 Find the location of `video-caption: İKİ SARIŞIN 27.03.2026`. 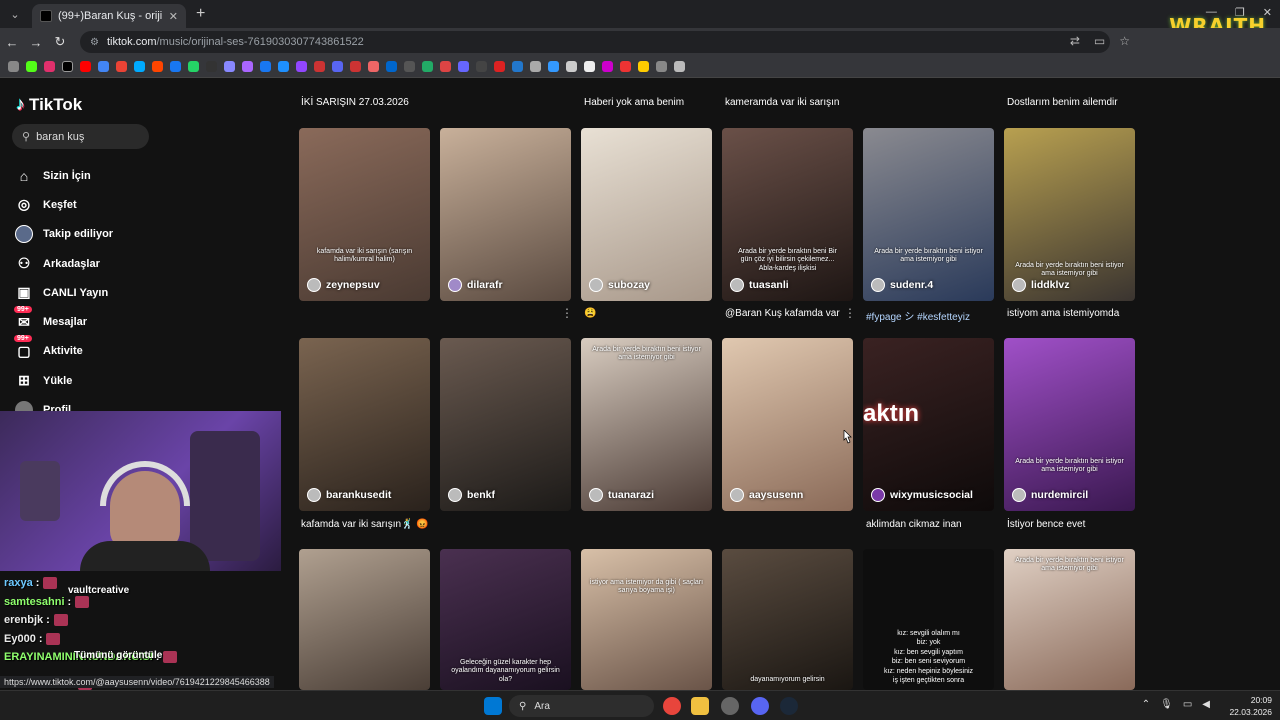

video-caption: İKİ SARIŞIN 27.03.2026 is located at coordinates (355, 102).